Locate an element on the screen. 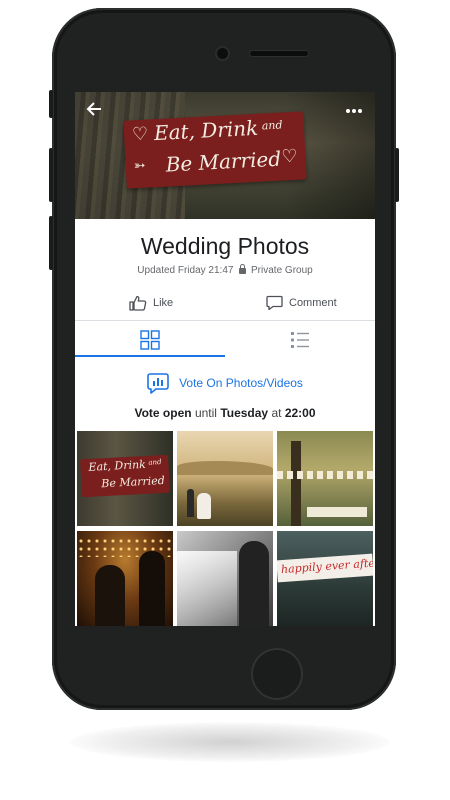 Image resolution: width=450 pixels, height=800 pixels. photo-thumbnail-1: Eat, Drink and Be Married is located at coordinates (125, 478).